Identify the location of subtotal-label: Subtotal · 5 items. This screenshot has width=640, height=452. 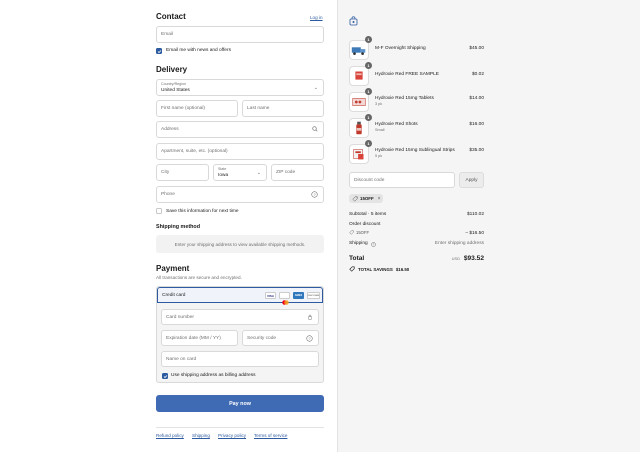
(368, 214).